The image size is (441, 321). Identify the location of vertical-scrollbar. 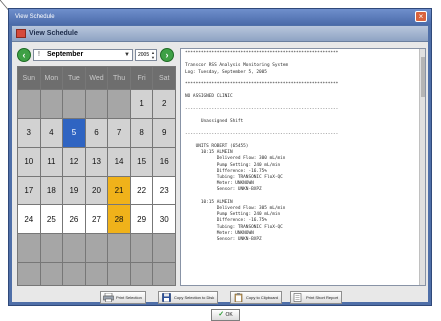
(422, 167).